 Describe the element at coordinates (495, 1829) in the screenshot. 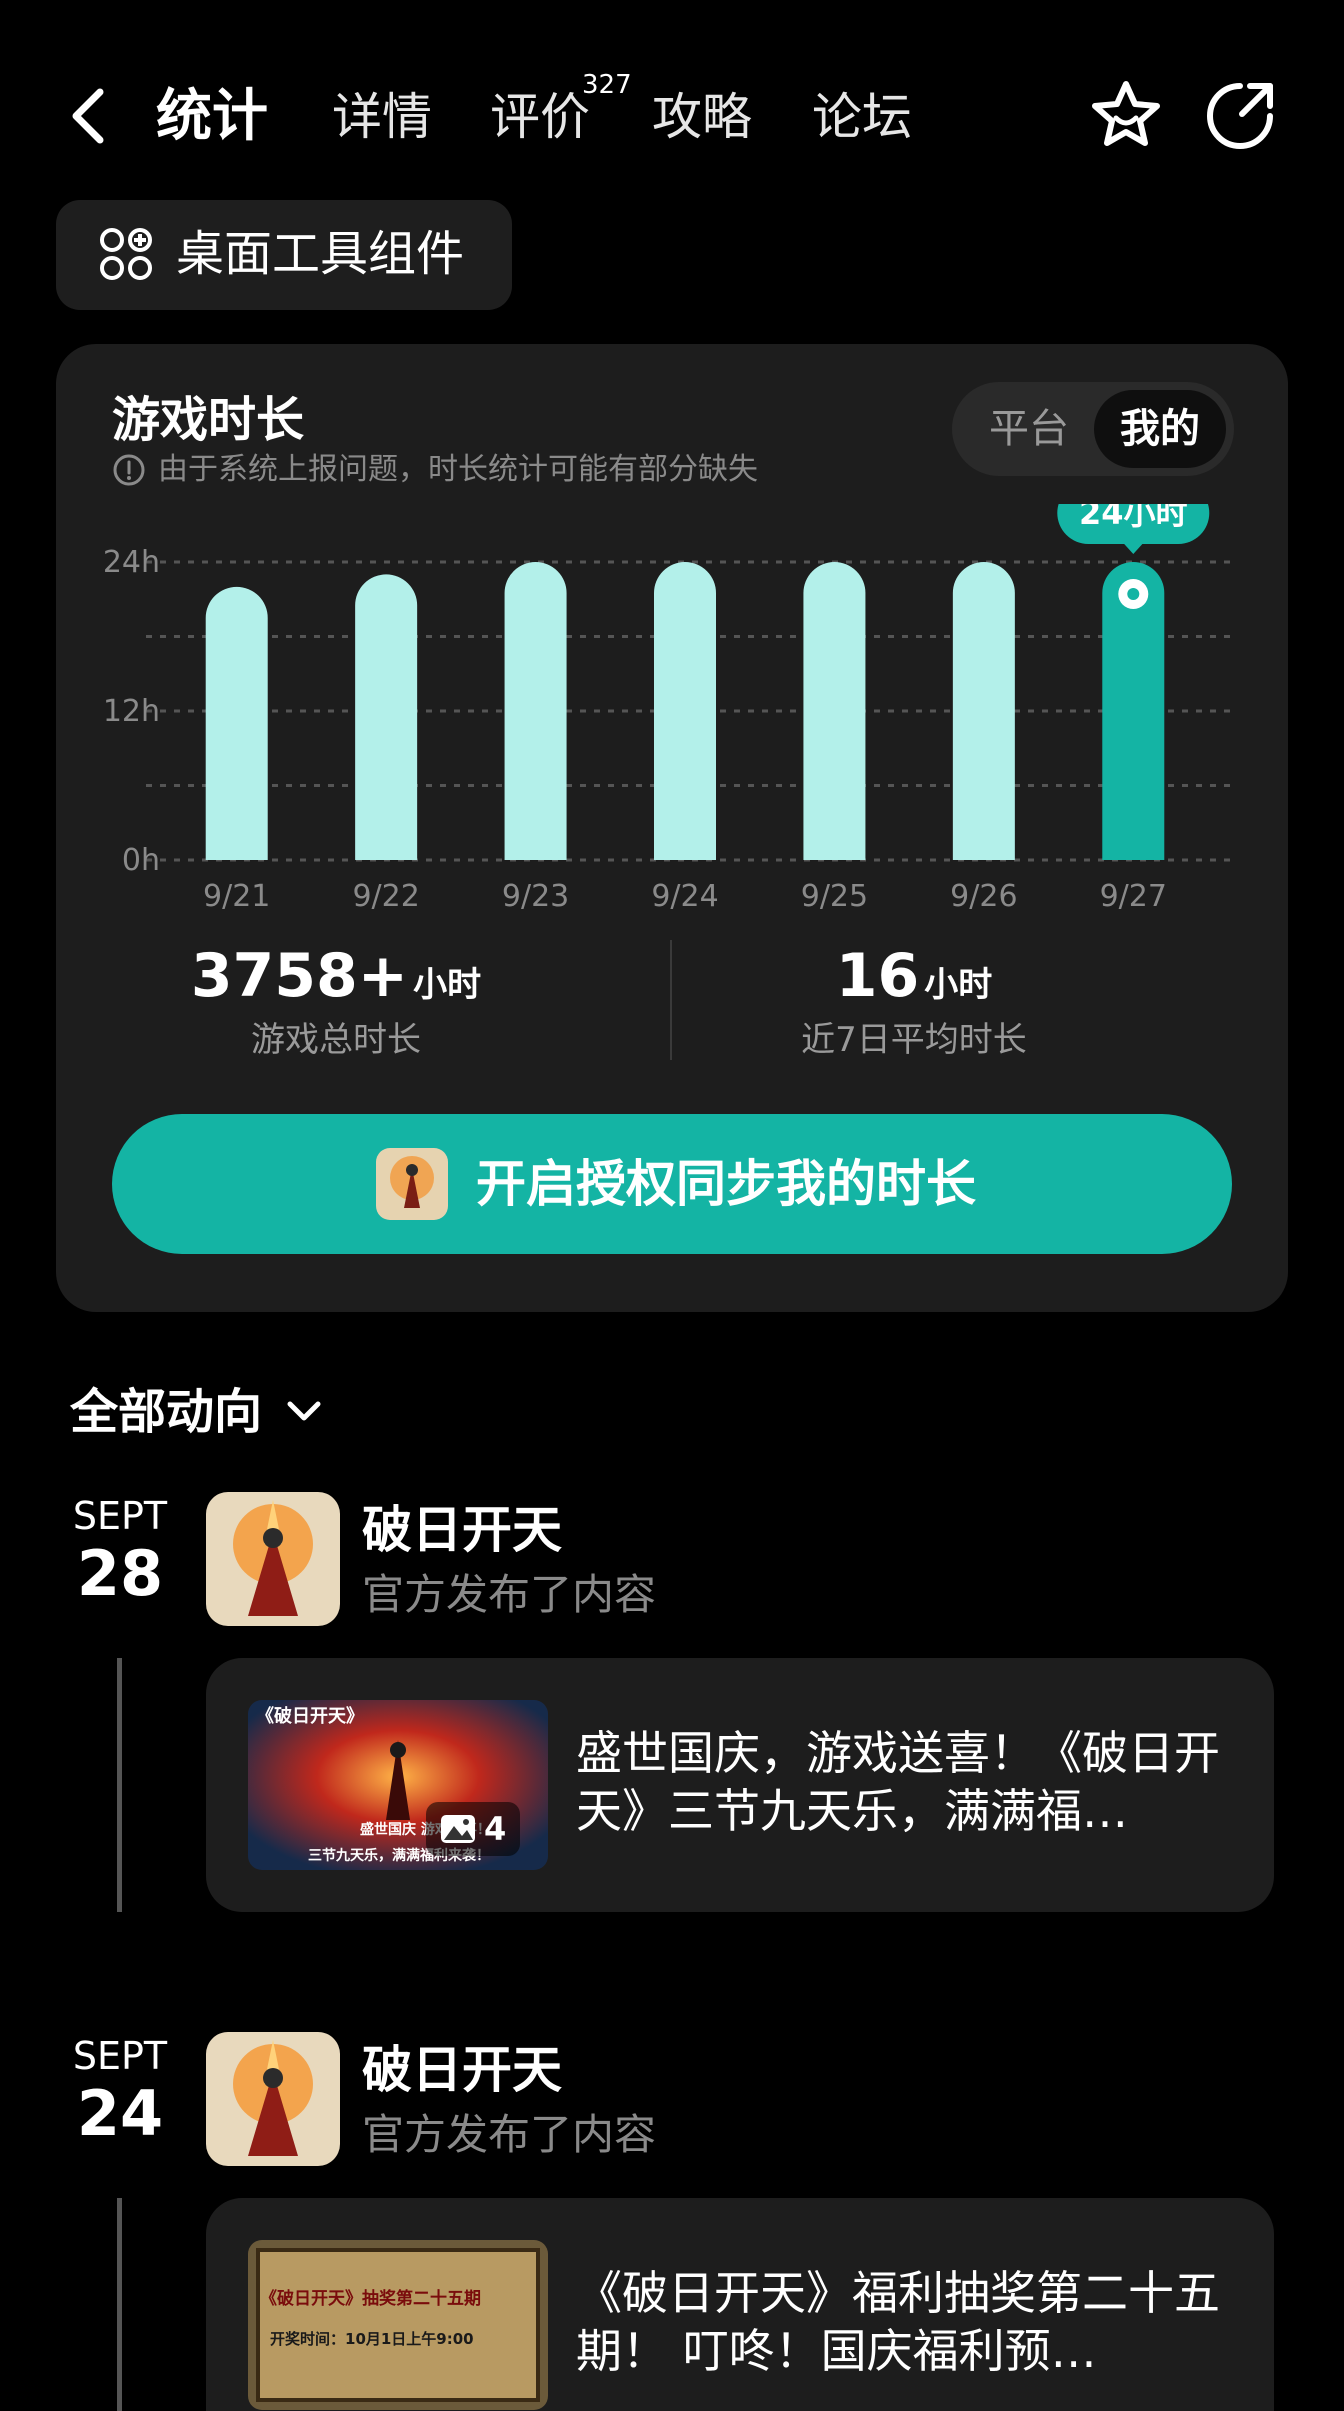

I see `image-count: 4` at that location.